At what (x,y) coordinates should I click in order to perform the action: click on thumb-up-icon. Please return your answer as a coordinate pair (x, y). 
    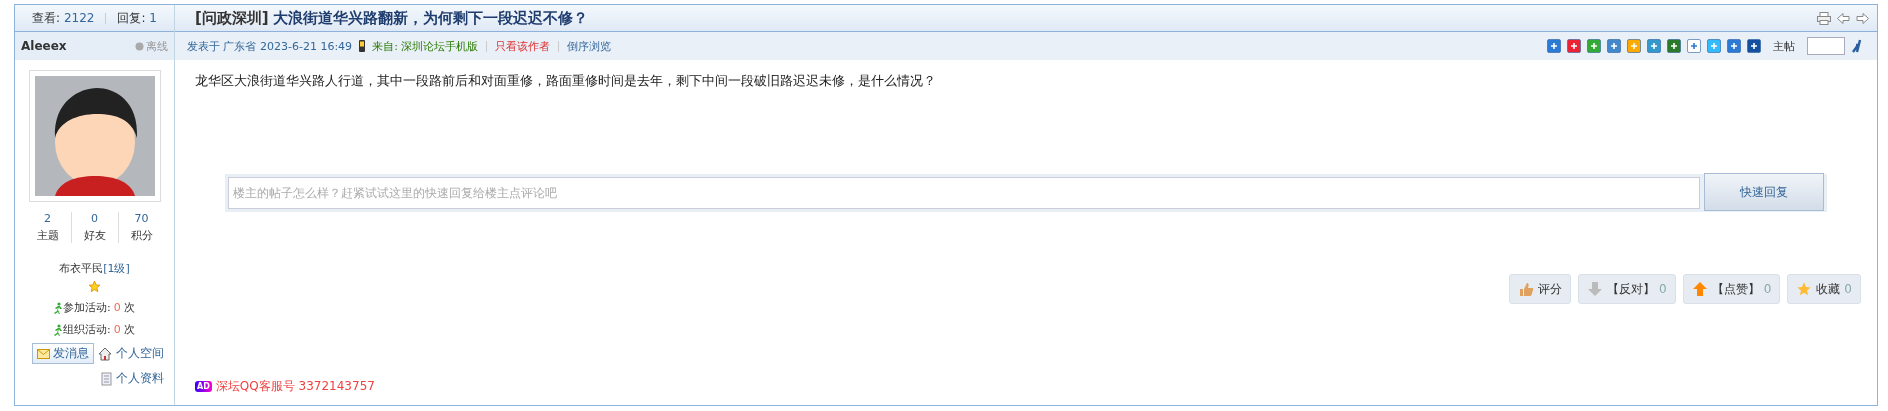
    Looking at the image, I should click on (1526, 289).